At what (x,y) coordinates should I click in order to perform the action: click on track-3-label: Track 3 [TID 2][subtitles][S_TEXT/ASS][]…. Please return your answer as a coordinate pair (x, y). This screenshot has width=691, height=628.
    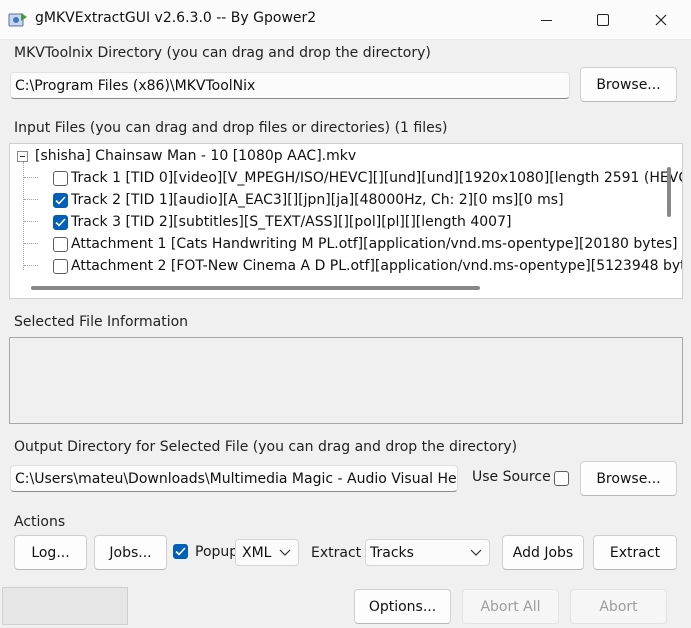
    Looking at the image, I should click on (291, 222).